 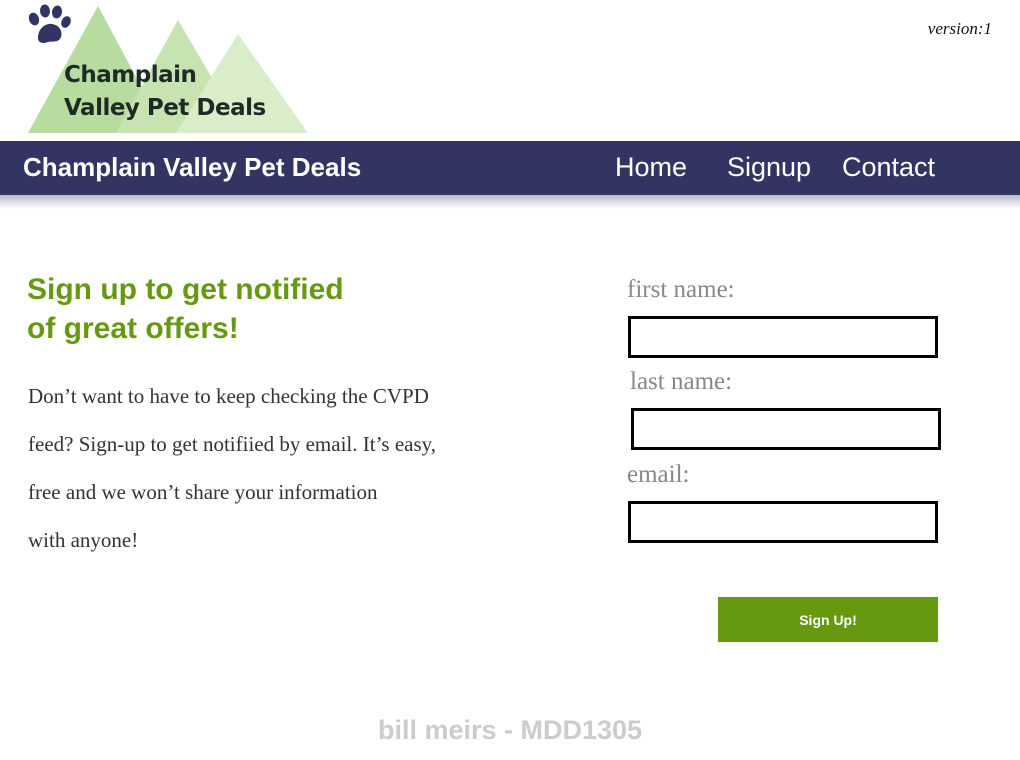 What do you see at coordinates (185, 289) in the screenshot?
I see `headline-line: Sign up to get notified` at bounding box center [185, 289].